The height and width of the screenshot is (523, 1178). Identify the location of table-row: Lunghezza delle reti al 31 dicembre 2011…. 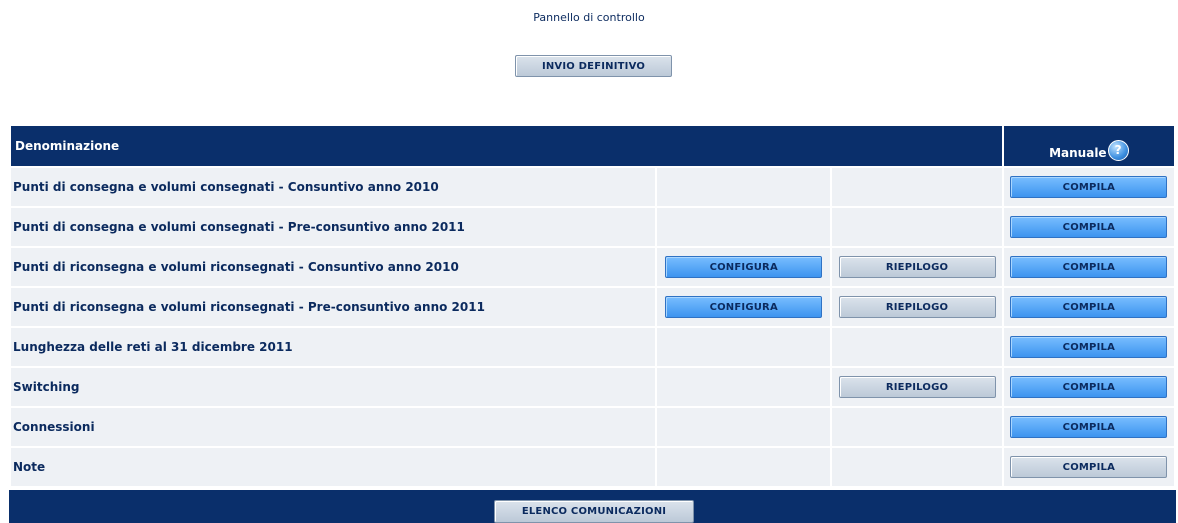
(592, 347).